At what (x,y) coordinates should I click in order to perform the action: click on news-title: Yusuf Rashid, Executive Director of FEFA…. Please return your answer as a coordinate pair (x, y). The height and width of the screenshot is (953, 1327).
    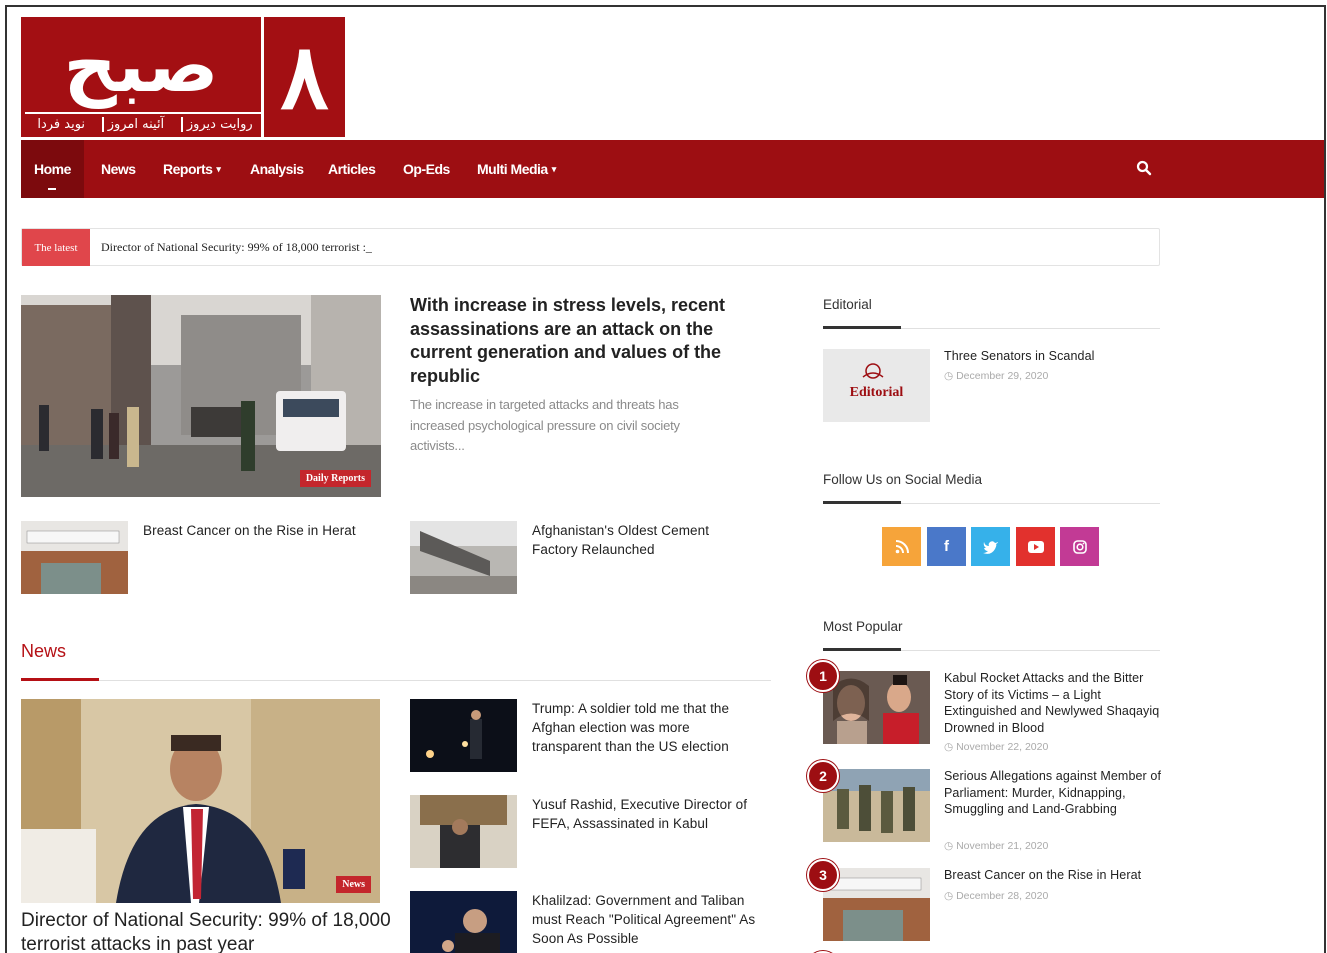
    Looking at the image, I should click on (649, 814).